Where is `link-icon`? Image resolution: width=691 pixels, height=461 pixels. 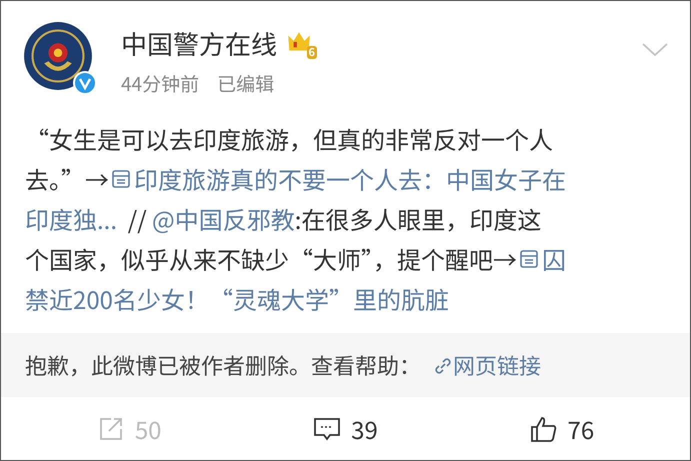
link-icon is located at coordinates (443, 366).